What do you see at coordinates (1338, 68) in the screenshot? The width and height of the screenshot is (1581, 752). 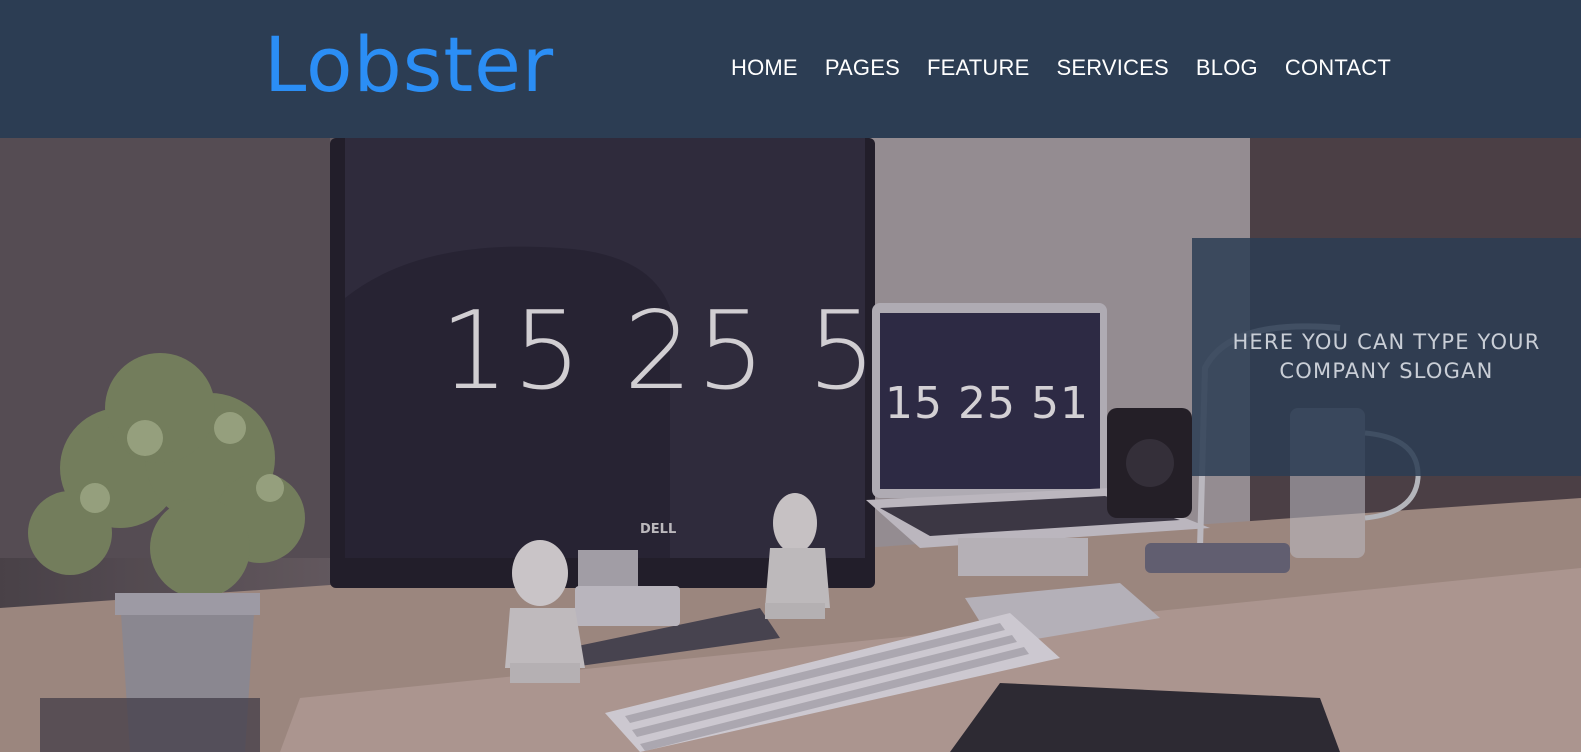 I see `nav-item-contact: CONTACT` at bounding box center [1338, 68].